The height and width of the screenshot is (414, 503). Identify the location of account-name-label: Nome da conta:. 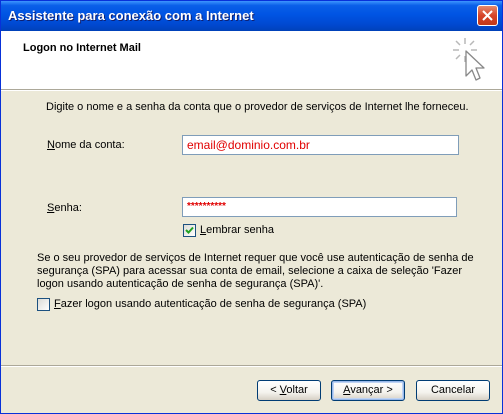
(86, 145).